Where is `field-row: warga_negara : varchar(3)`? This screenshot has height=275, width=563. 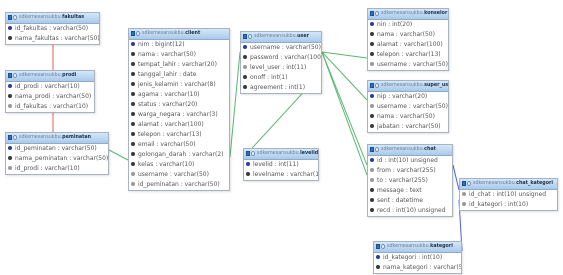
field-row: warga_negara : varchar(3) is located at coordinates (179, 115).